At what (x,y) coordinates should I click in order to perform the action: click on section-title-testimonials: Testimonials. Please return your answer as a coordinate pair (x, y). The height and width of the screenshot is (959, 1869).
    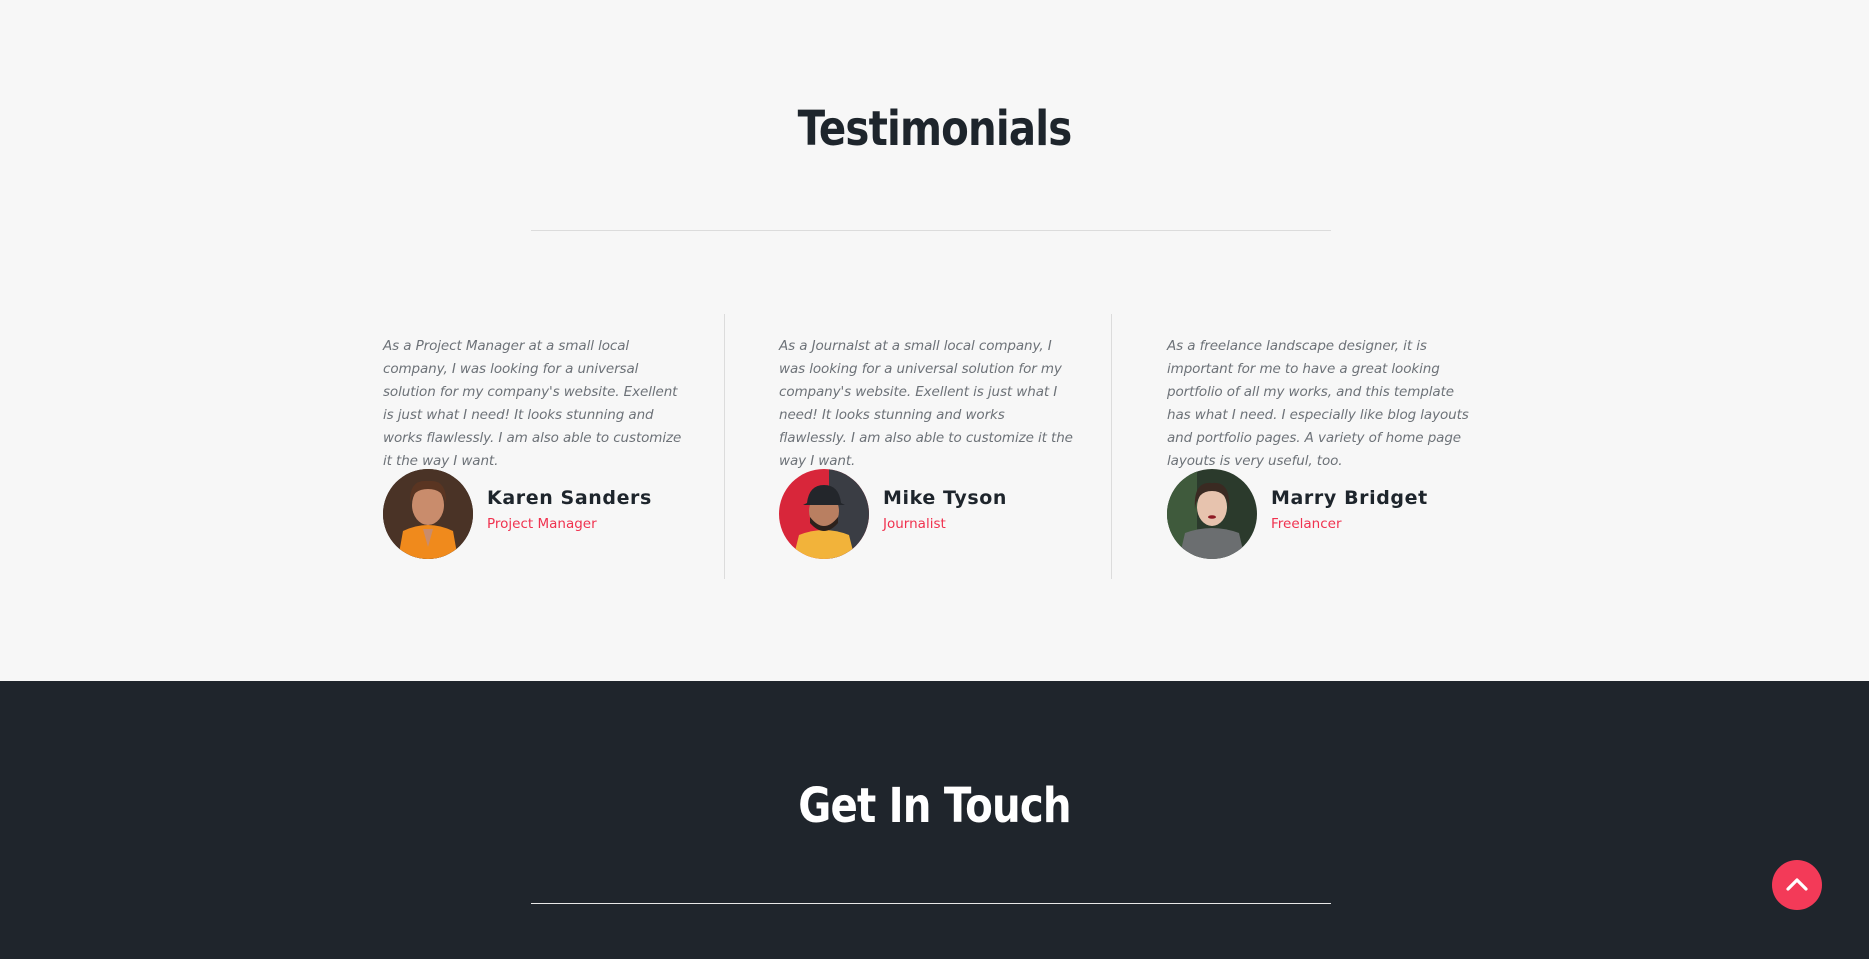
    Looking at the image, I should click on (935, 129).